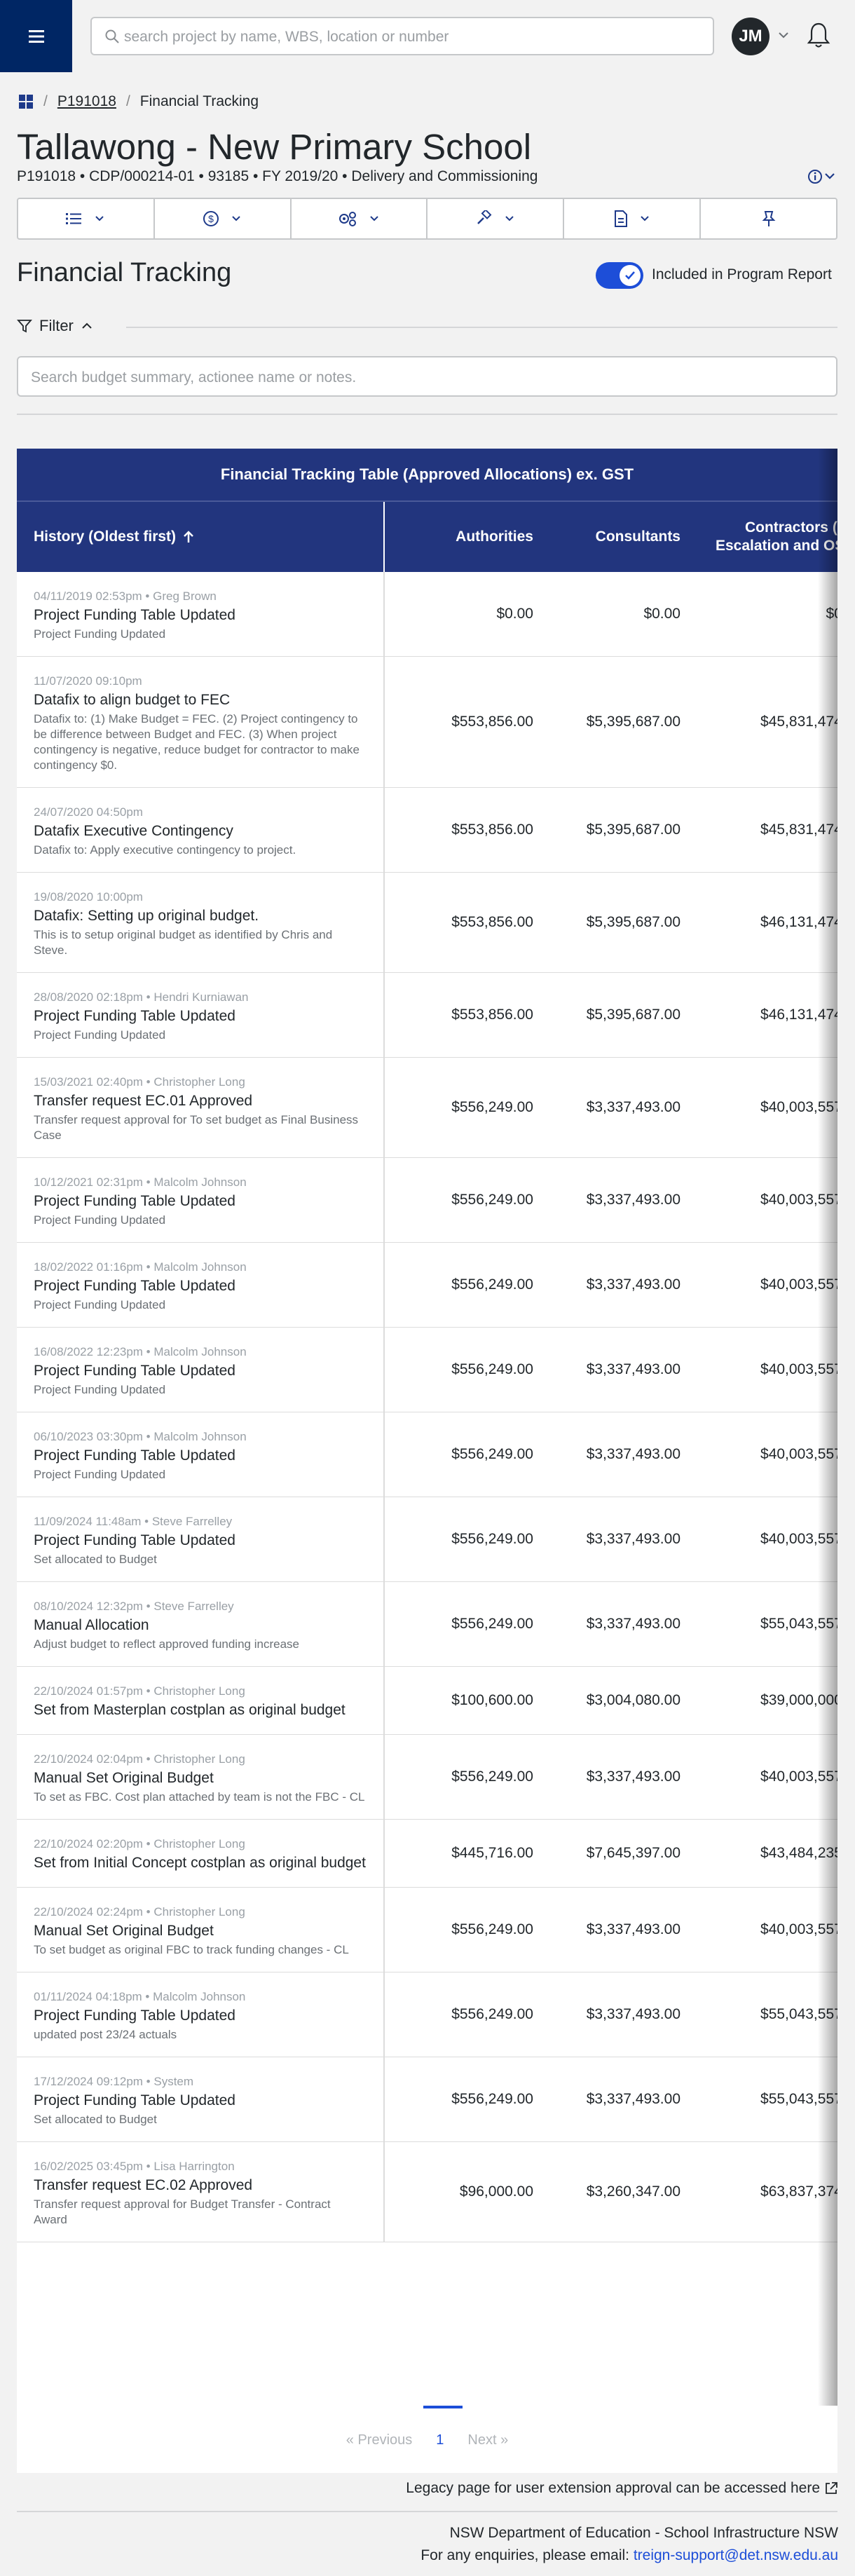 The height and width of the screenshot is (2576, 855). I want to click on pin-icon, so click(768, 218).